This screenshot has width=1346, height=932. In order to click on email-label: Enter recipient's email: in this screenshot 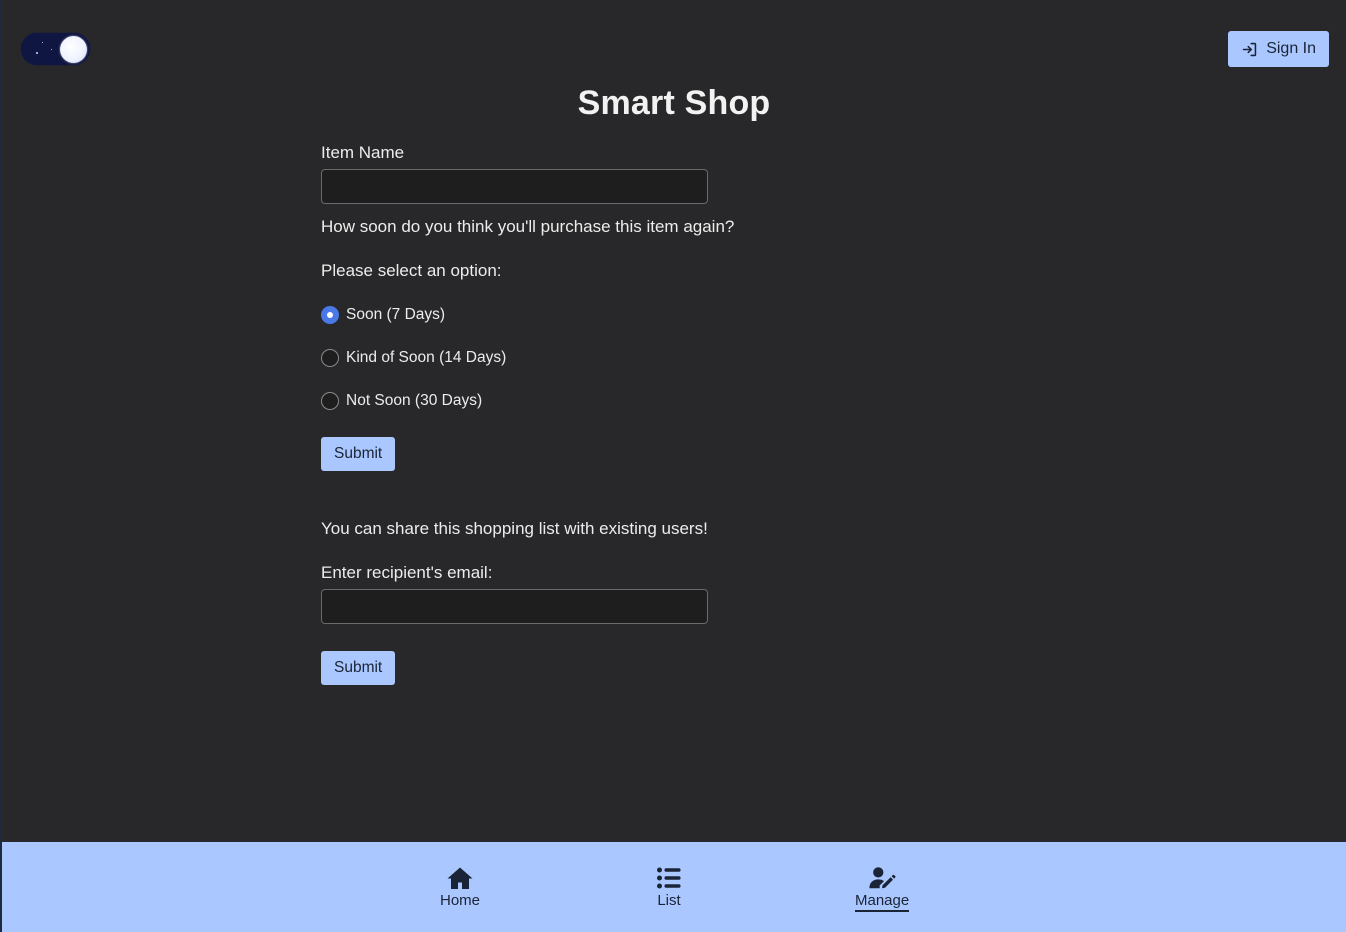, I will do `click(407, 572)`.